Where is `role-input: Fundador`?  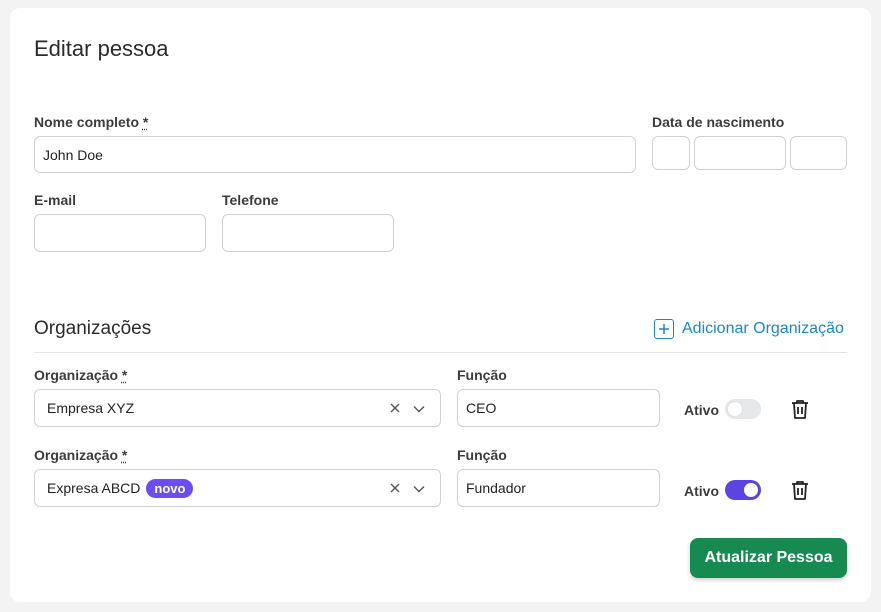
role-input: Fundador is located at coordinates (558, 488).